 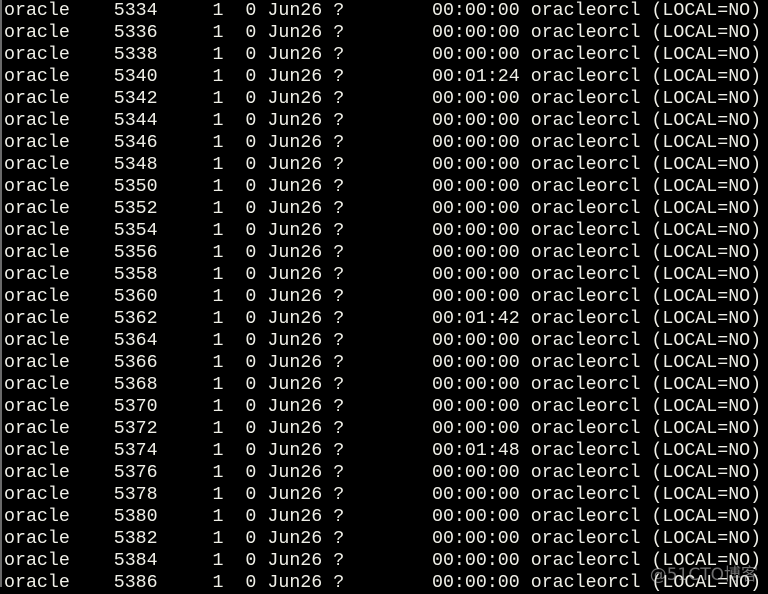 I want to click on cell-pid: 5362, so click(x=135, y=319).